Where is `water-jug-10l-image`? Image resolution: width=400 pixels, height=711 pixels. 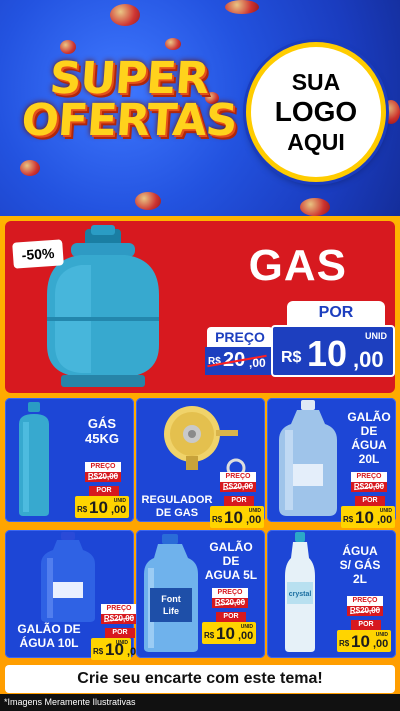 water-jug-10l-image is located at coordinates (68, 577).